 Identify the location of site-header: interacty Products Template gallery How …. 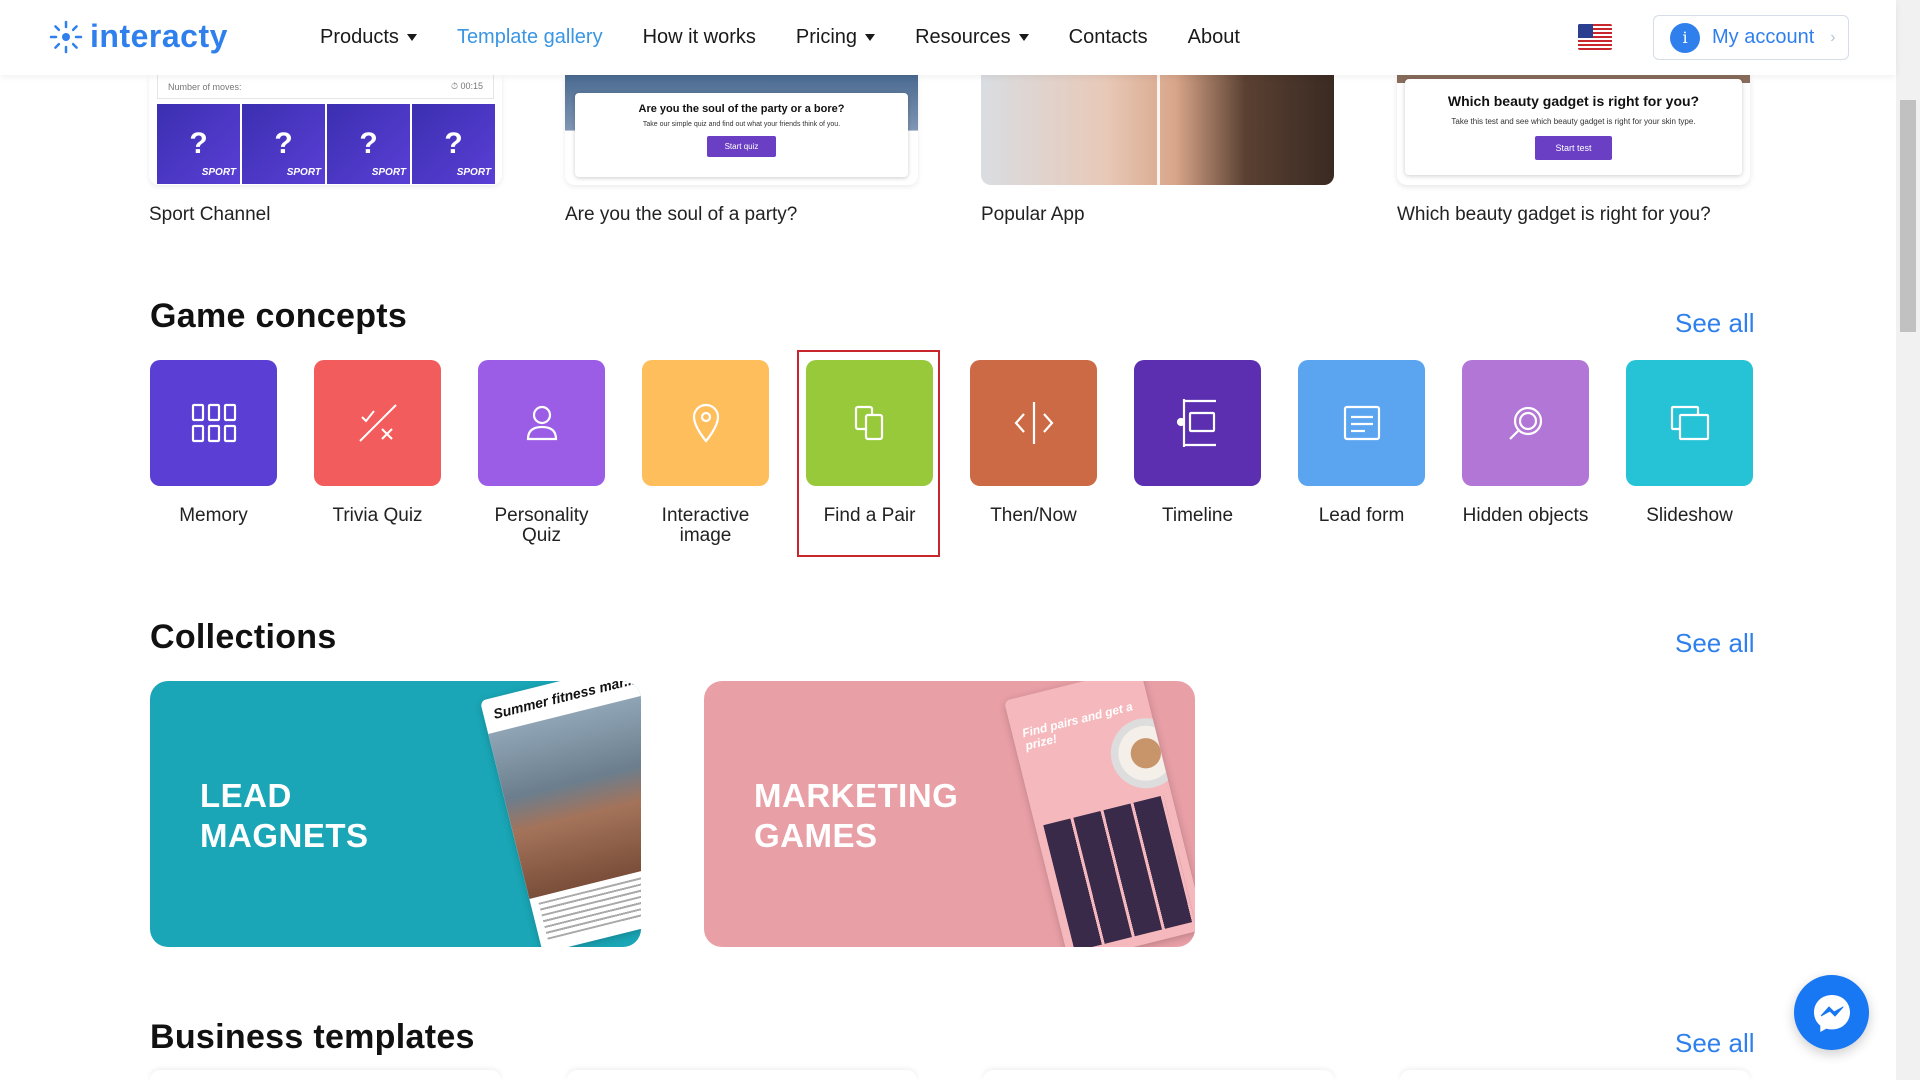
(948, 37).